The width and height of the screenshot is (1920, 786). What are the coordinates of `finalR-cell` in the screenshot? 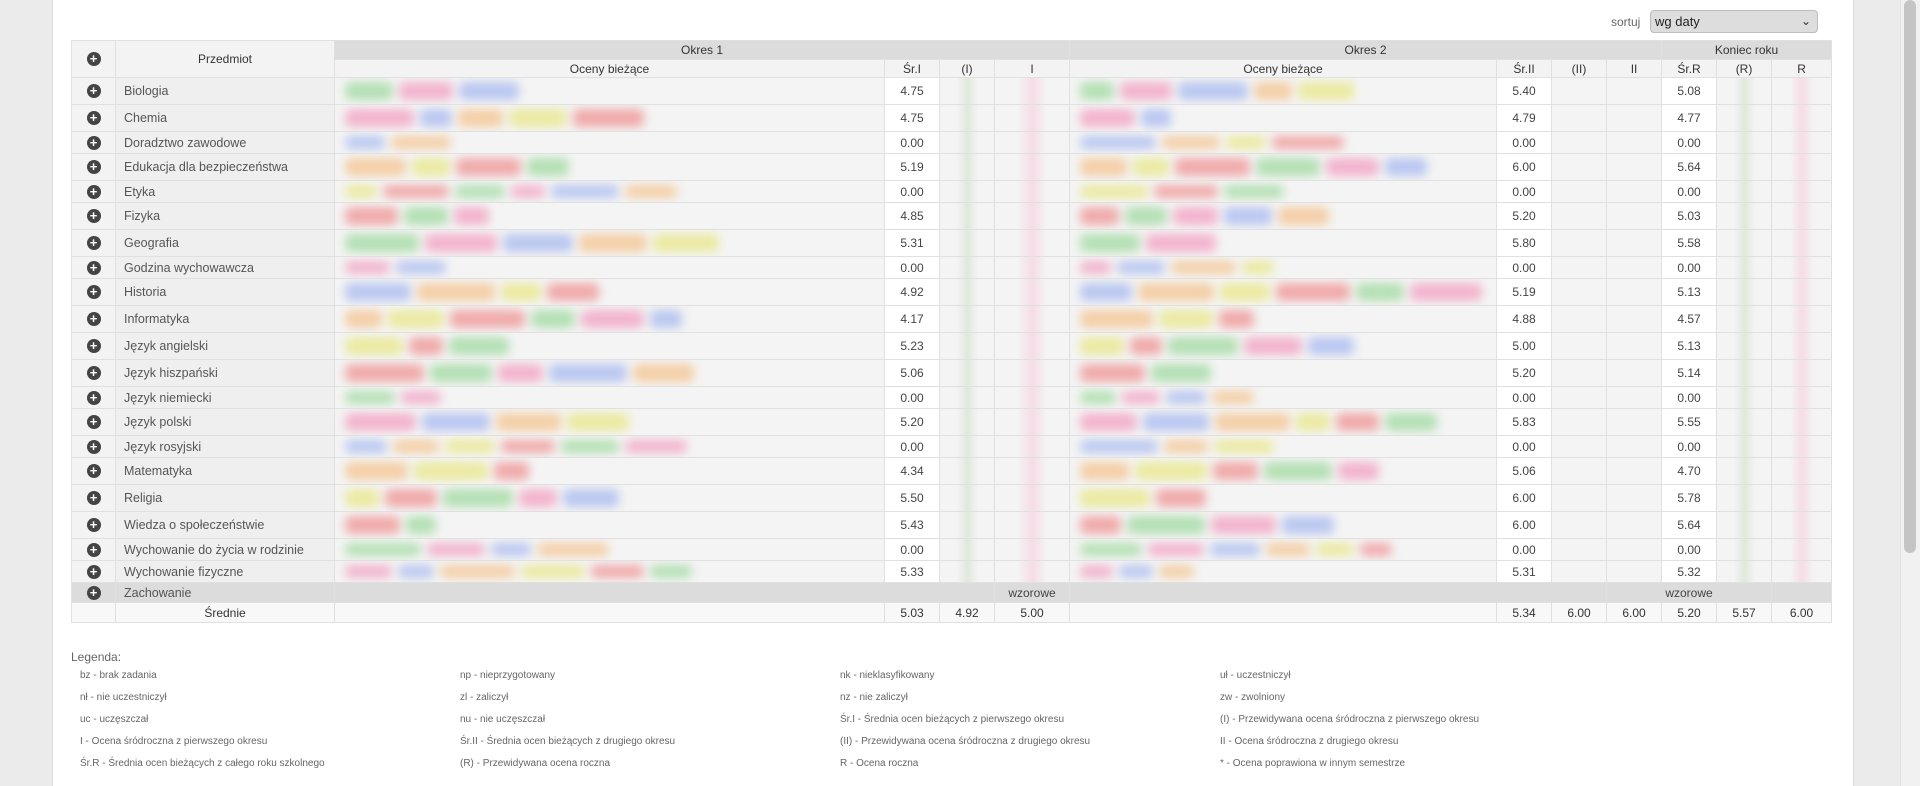 It's located at (1802, 422).